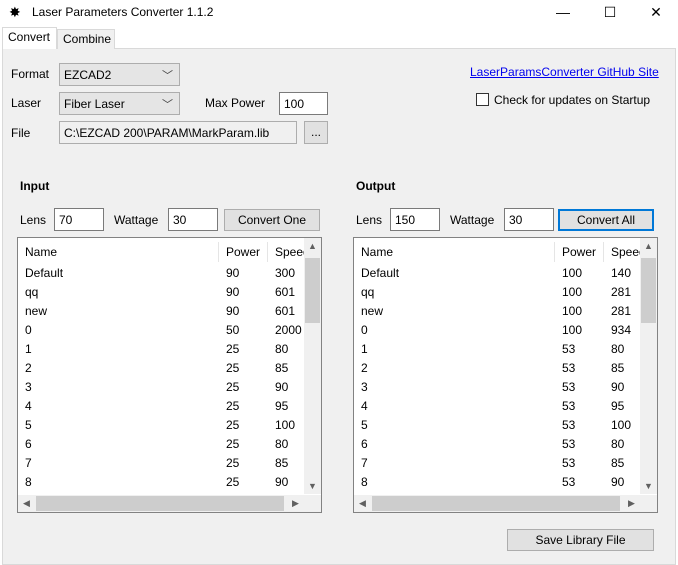 This screenshot has height=565, width=678. I want to click on list-item: 3 53 90, so click(496, 387).